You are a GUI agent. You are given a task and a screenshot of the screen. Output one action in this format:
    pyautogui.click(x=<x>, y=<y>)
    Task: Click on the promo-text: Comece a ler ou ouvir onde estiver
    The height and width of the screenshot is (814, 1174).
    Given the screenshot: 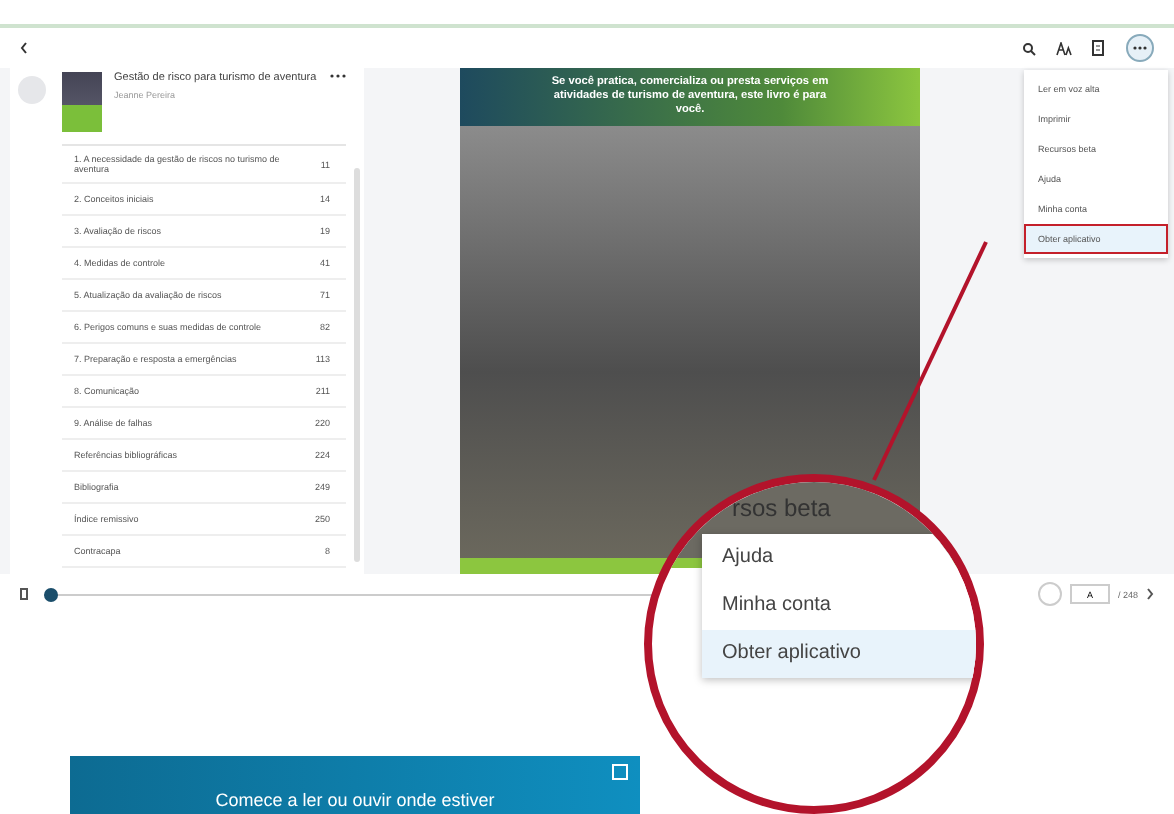 What is the action you would take?
    pyautogui.click(x=355, y=802)
    